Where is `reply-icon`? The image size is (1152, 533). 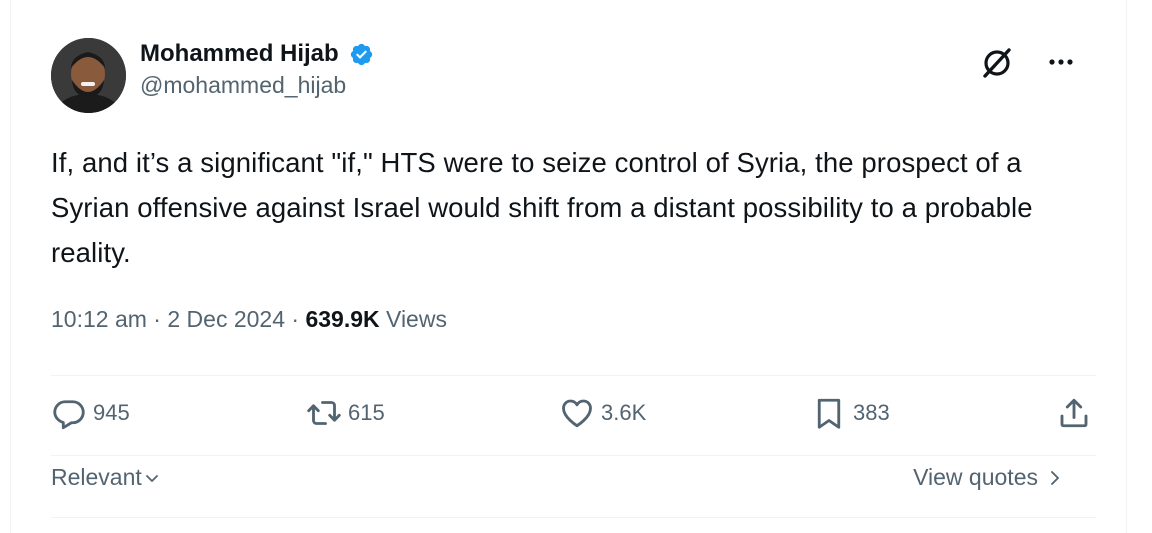
reply-icon is located at coordinates (69, 415).